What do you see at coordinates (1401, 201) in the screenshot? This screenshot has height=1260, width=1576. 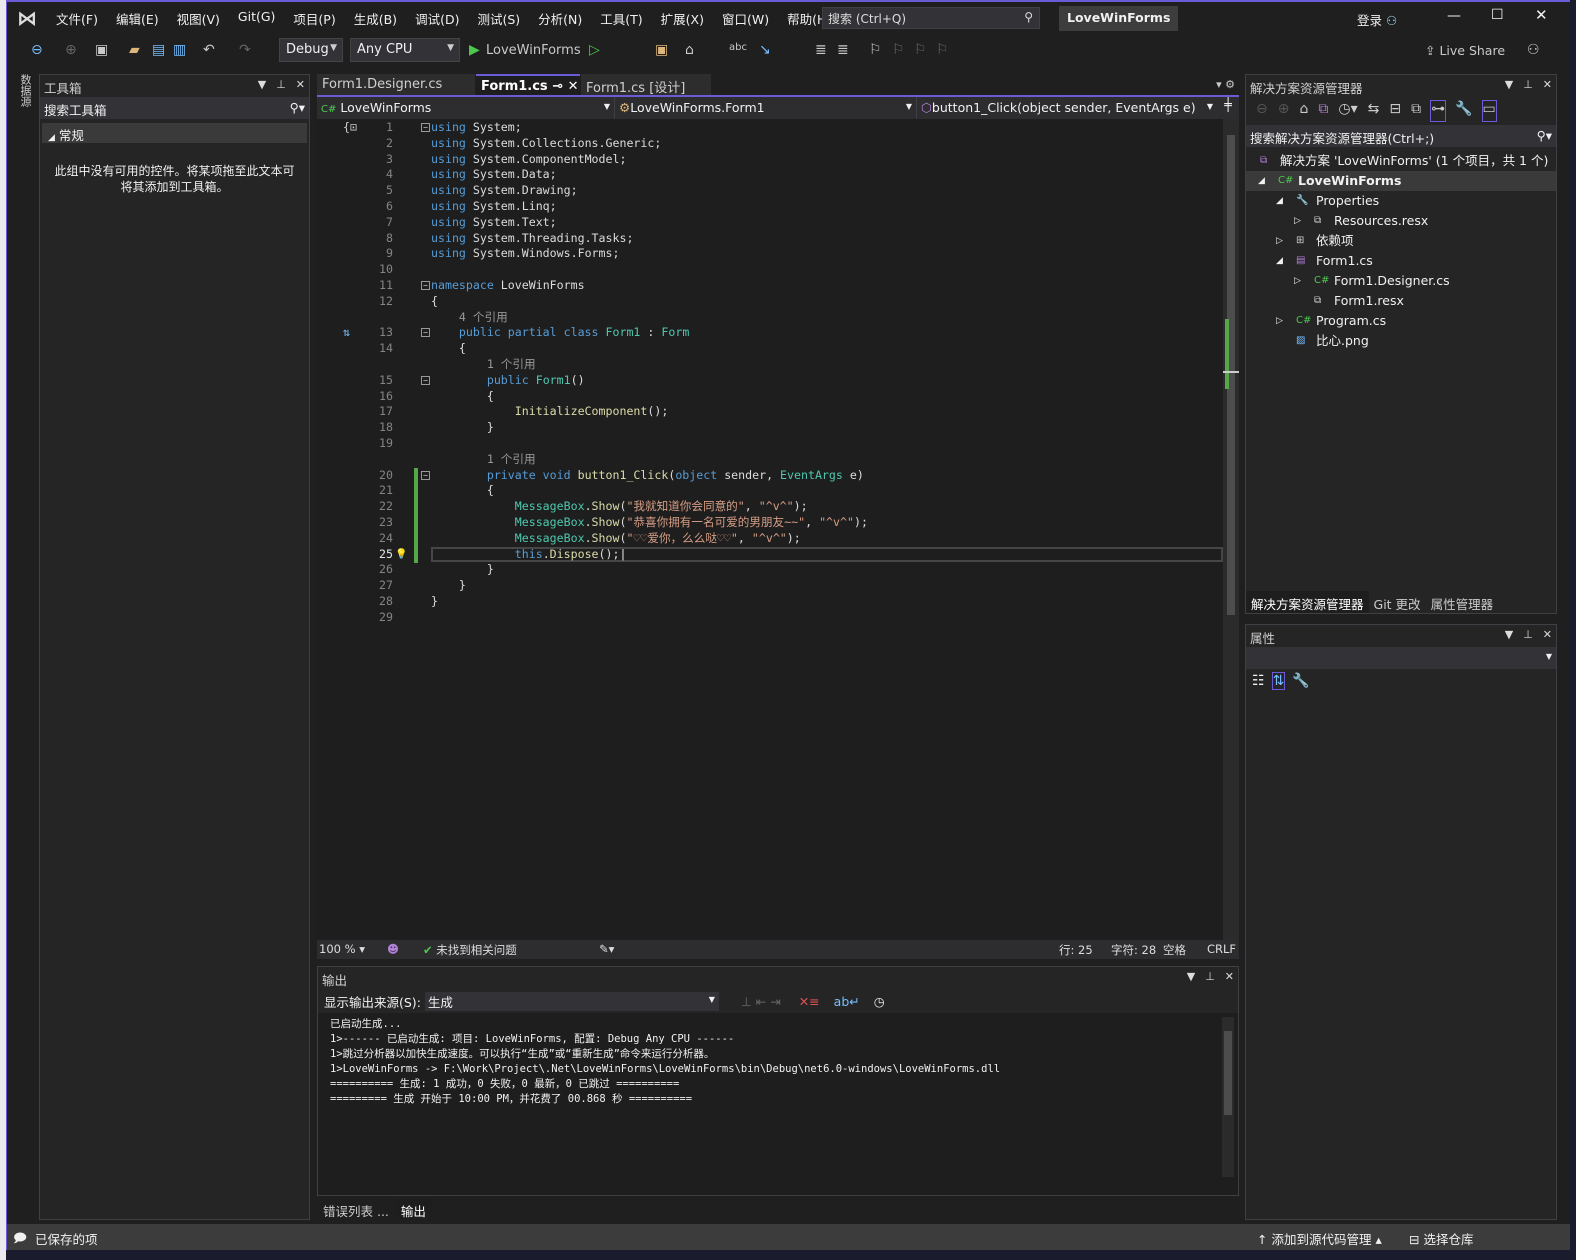 I see `tree-item: ◢ 🔧 Properties` at bounding box center [1401, 201].